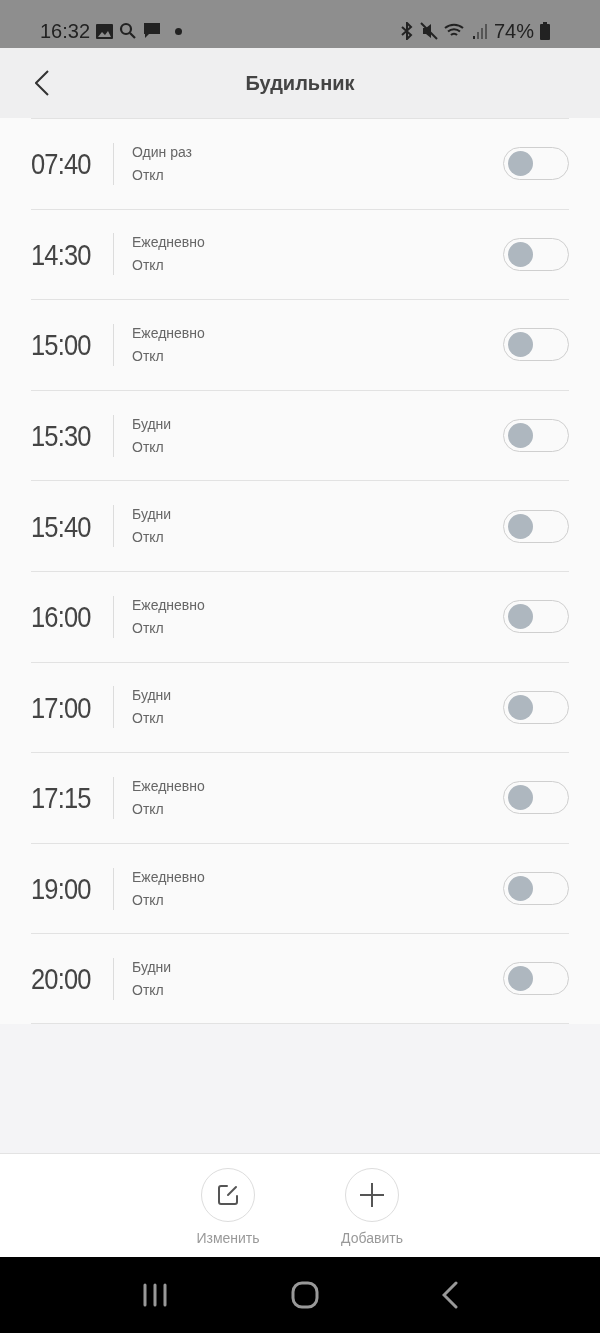 This screenshot has height=1333, width=600. I want to click on alarm-time: 16:00, so click(61, 617).